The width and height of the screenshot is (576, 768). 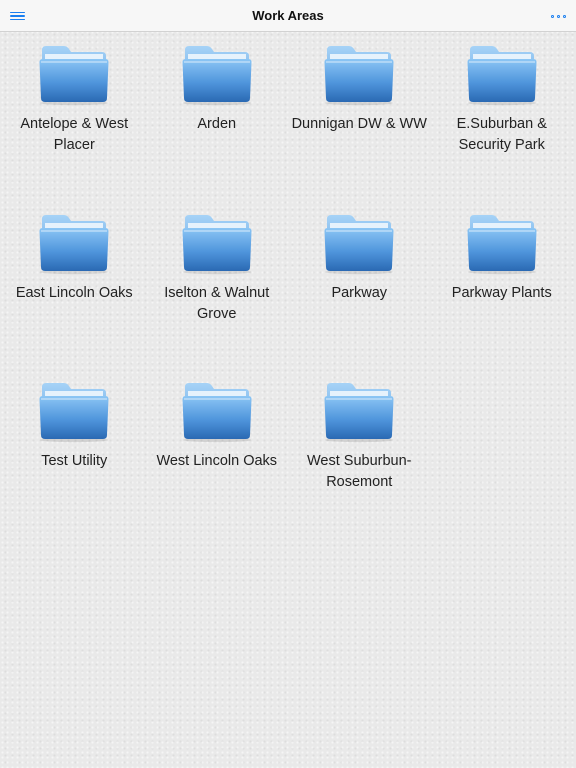 What do you see at coordinates (501, 134) in the screenshot?
I see `work-area-label: E.Suburban & Security Park` at bounding box center [501, 134].